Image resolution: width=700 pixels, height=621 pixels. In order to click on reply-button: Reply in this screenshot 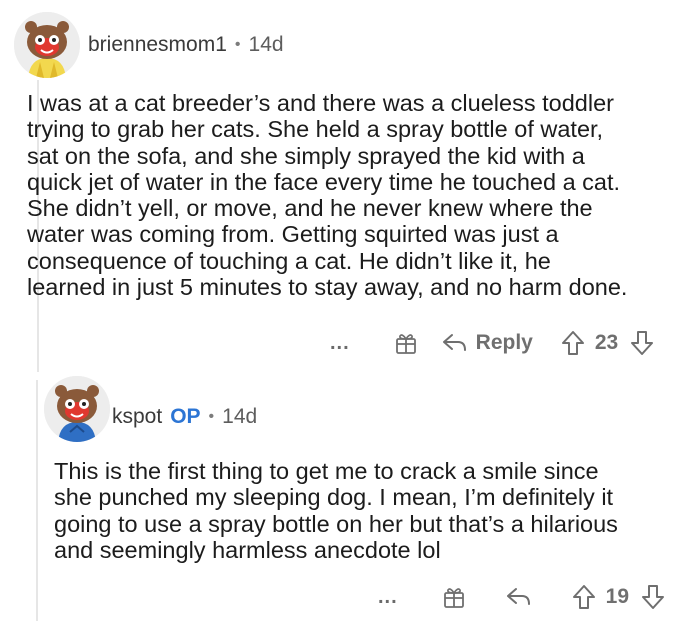, I will do `click(487, 343)`.